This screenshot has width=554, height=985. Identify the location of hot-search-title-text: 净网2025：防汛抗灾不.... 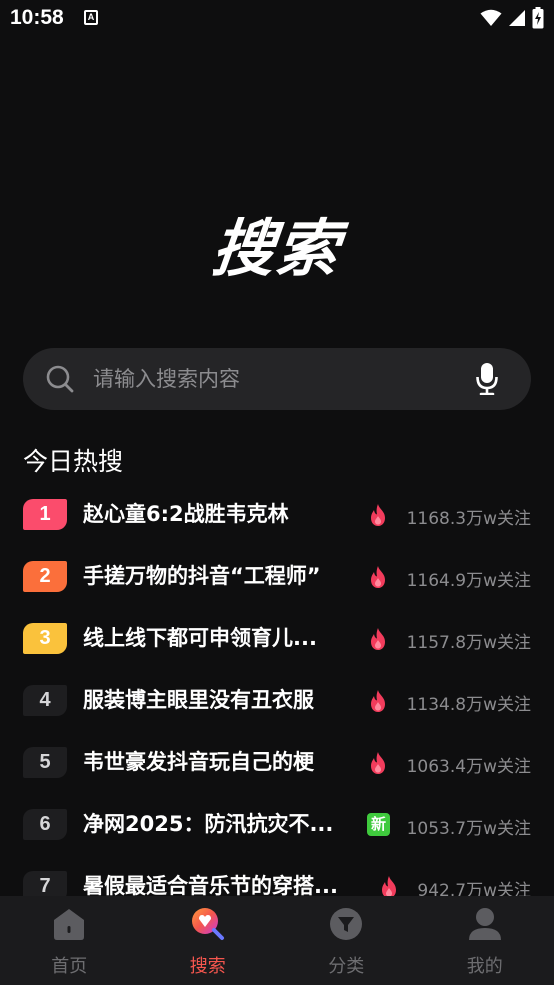
(208, 824).